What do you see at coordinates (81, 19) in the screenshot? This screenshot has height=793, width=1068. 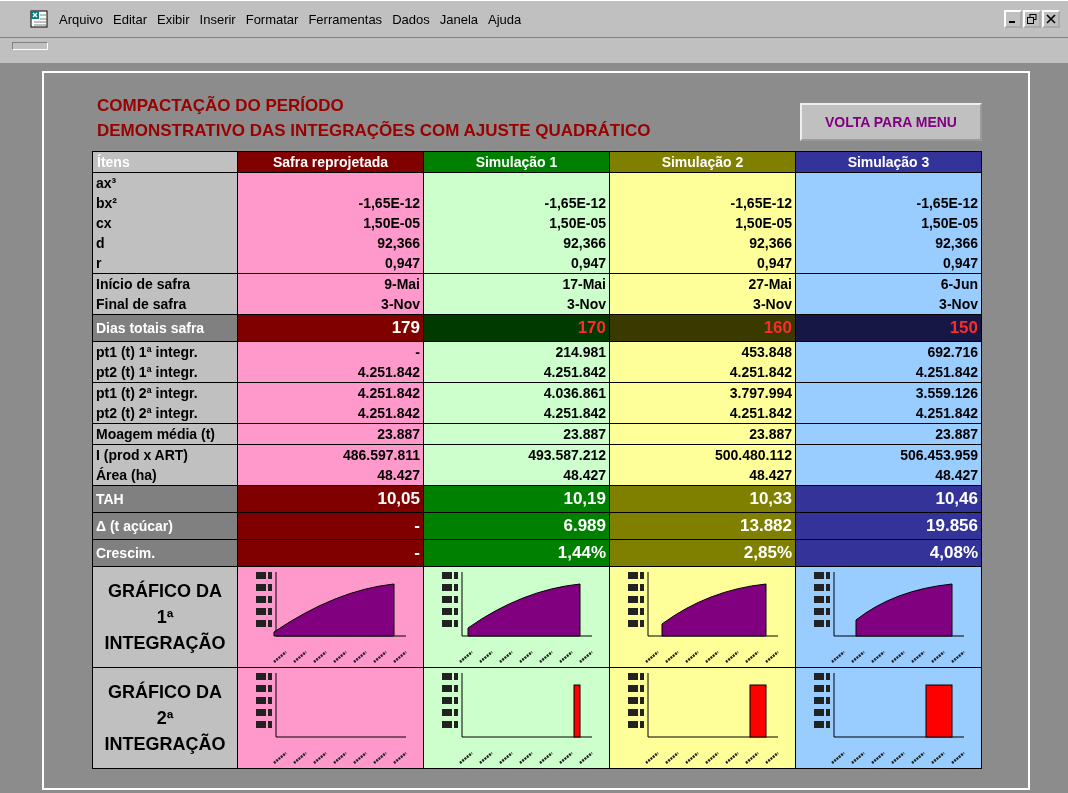 I see `menu-item: Arquivo` at bounding box center [81, 19].